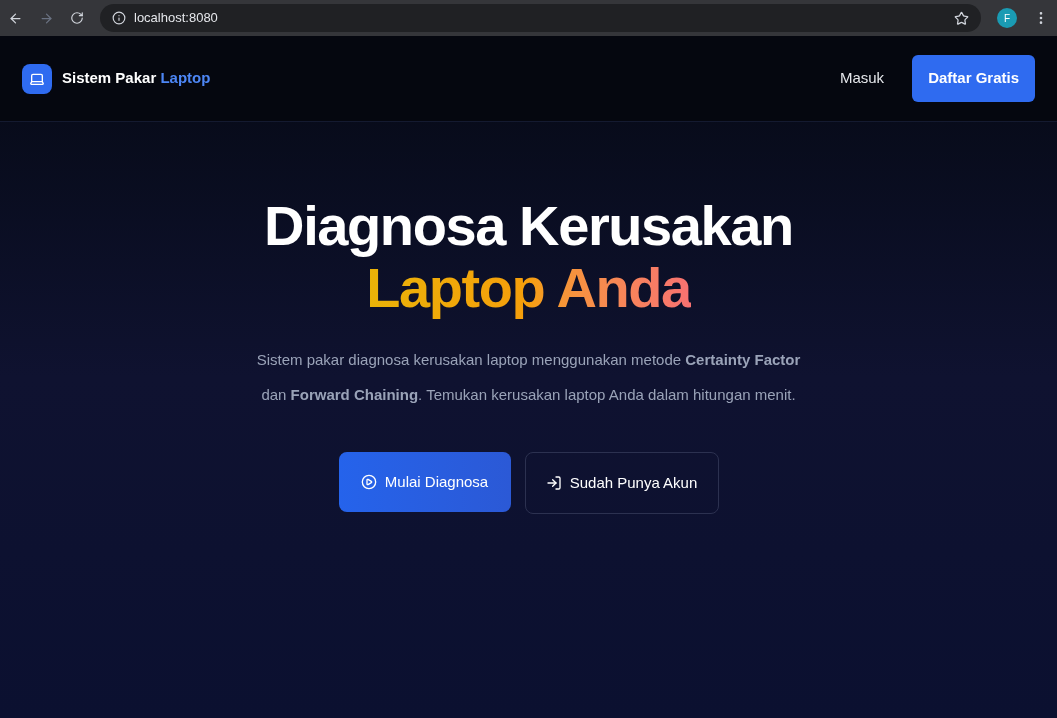 The height and width of the screenshot is (718, 1057). What do you see at coordinates (553, 483) in the screenshot?
I see `login-icon` at bounding box center [553, 483].